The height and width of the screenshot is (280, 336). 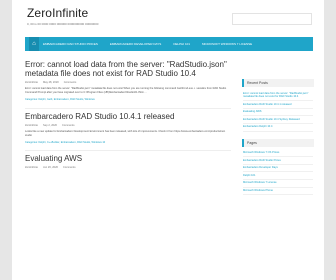 What do you see at coordinates (50, 167) in the screenshot?
I see `post-date: Jun 26, 2020` at bounding box center [50, 167].